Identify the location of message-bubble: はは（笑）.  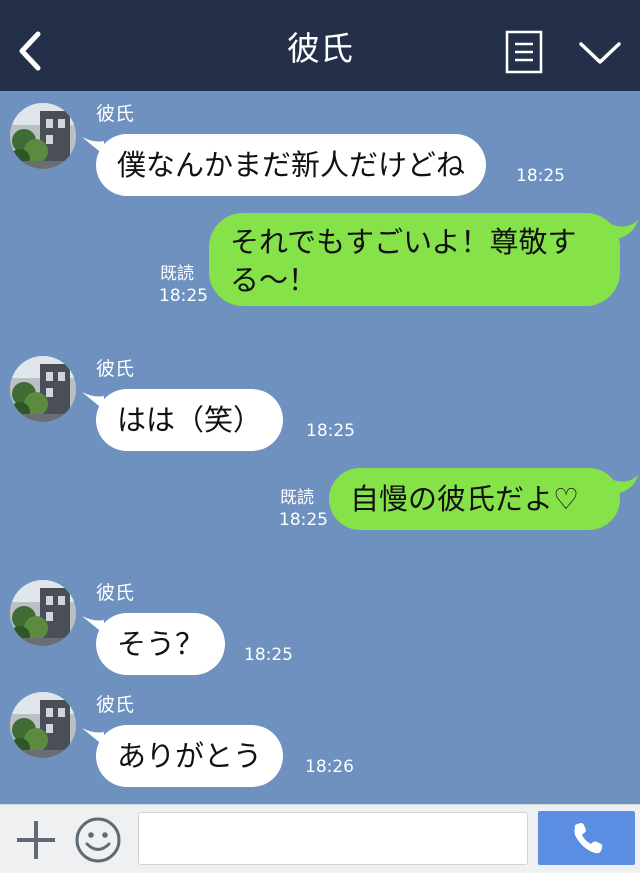
(190, 420).